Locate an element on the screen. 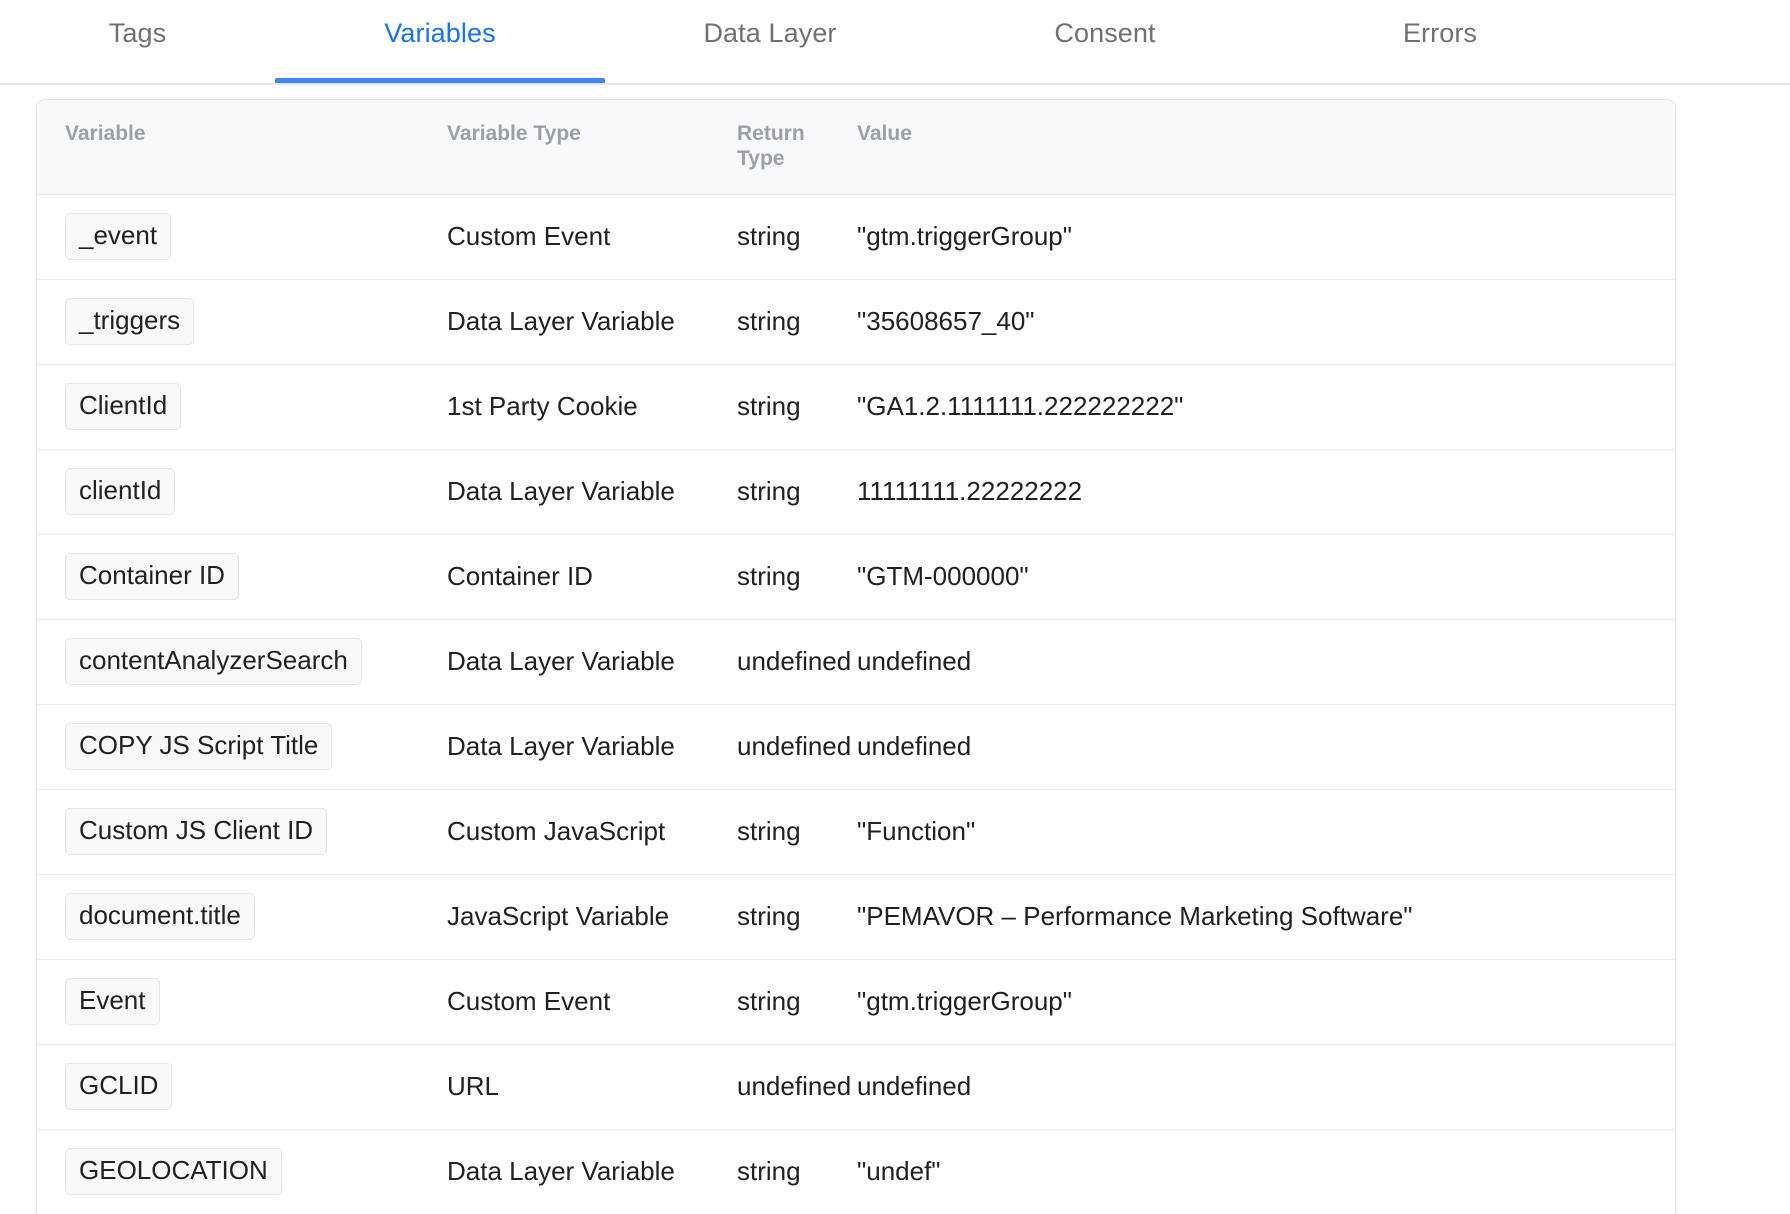  active-tab-indicator is located at coordinates (440, 80).